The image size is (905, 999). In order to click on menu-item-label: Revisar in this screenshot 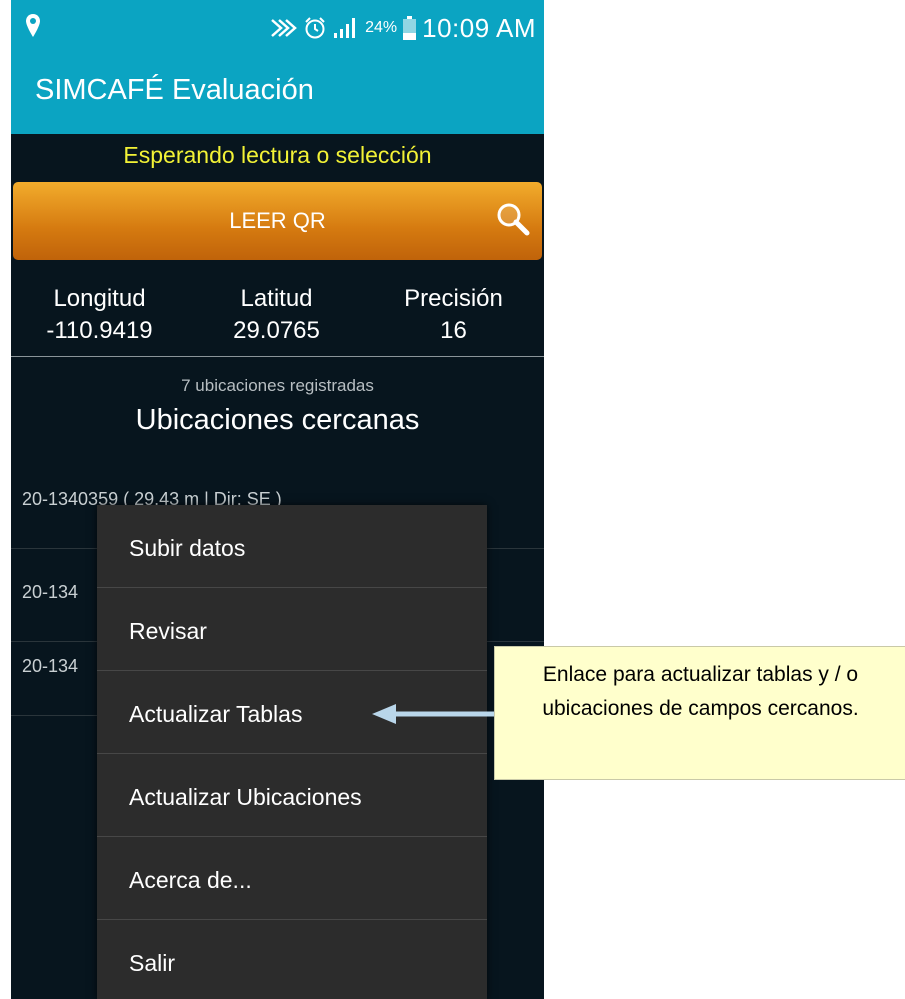, I will do `click(168, 631)`.